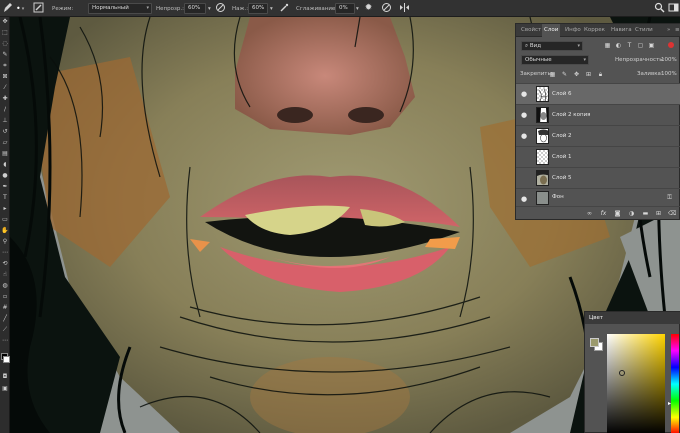  What do you see at coordinates (658, 213) in the screenshot?
I see `new-layer-icon: ⊞` at bounding box center [658, 213].